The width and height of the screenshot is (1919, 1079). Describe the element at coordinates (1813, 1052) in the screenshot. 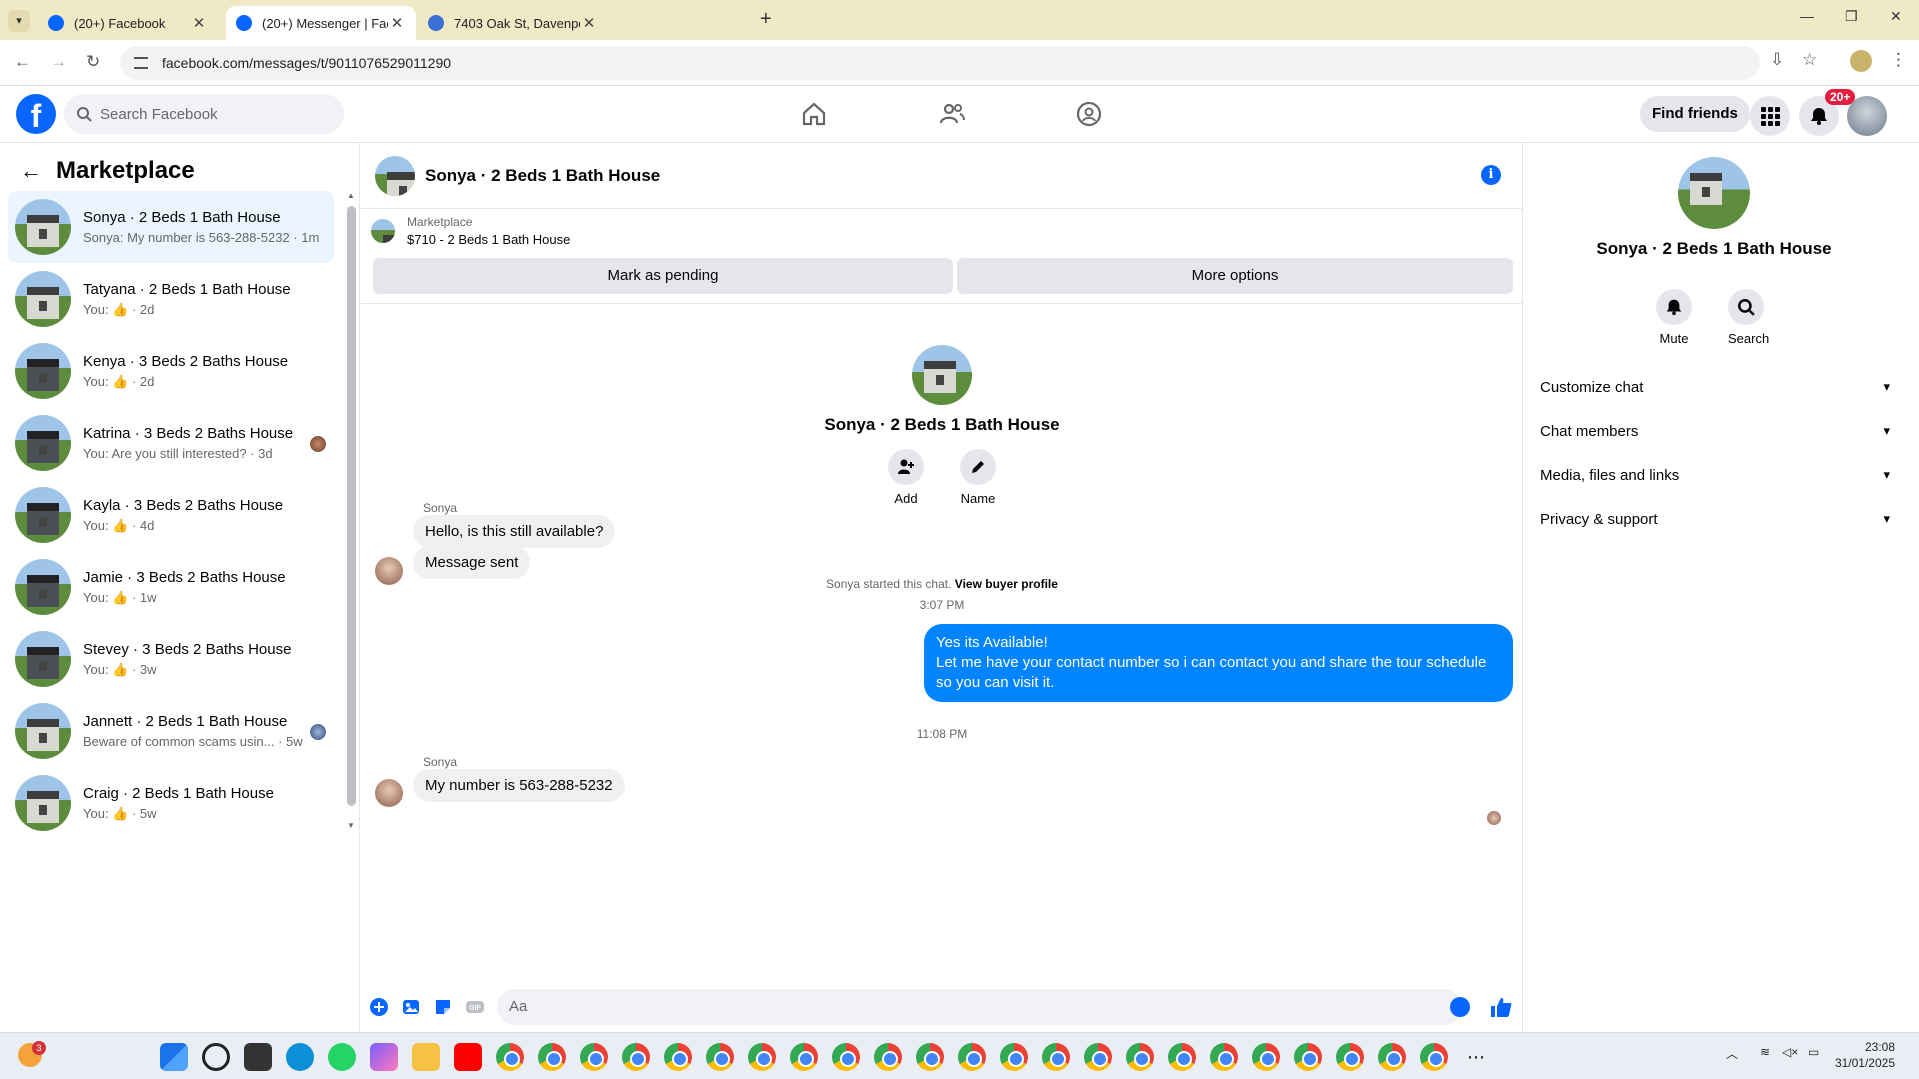

I see `battery-icon: ▭` at that location.